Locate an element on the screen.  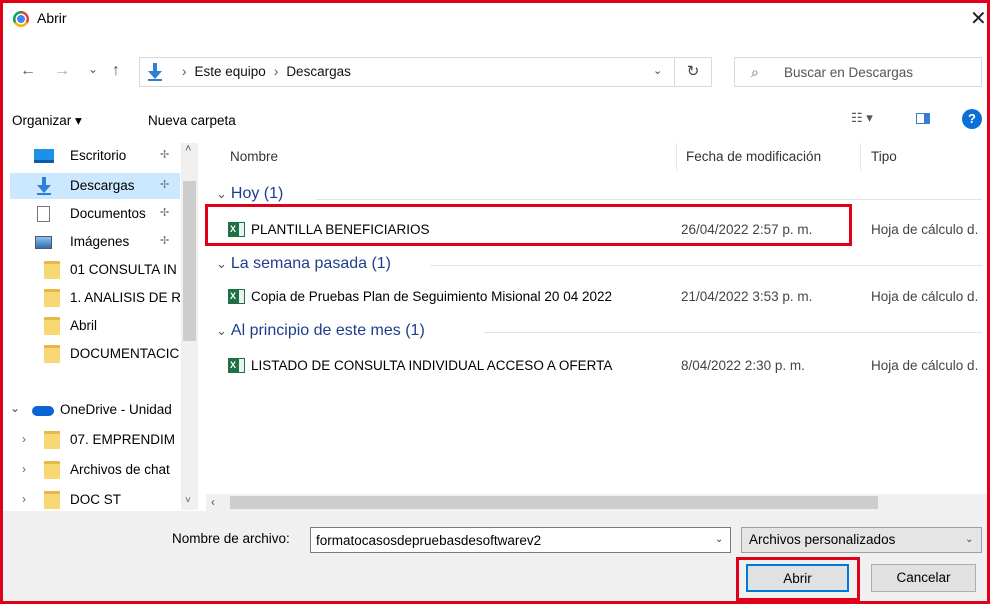
sidebar-item-descargas: Descargas ✢ is located at coordinates (95, 186).